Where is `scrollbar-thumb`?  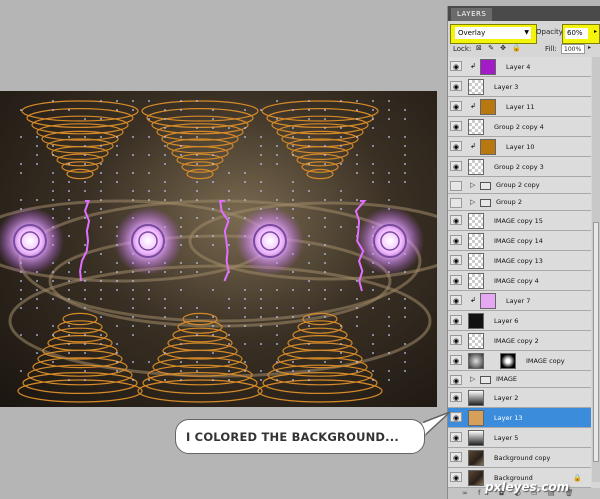 scrollbar-thumb is located at coordinates (596, 342).